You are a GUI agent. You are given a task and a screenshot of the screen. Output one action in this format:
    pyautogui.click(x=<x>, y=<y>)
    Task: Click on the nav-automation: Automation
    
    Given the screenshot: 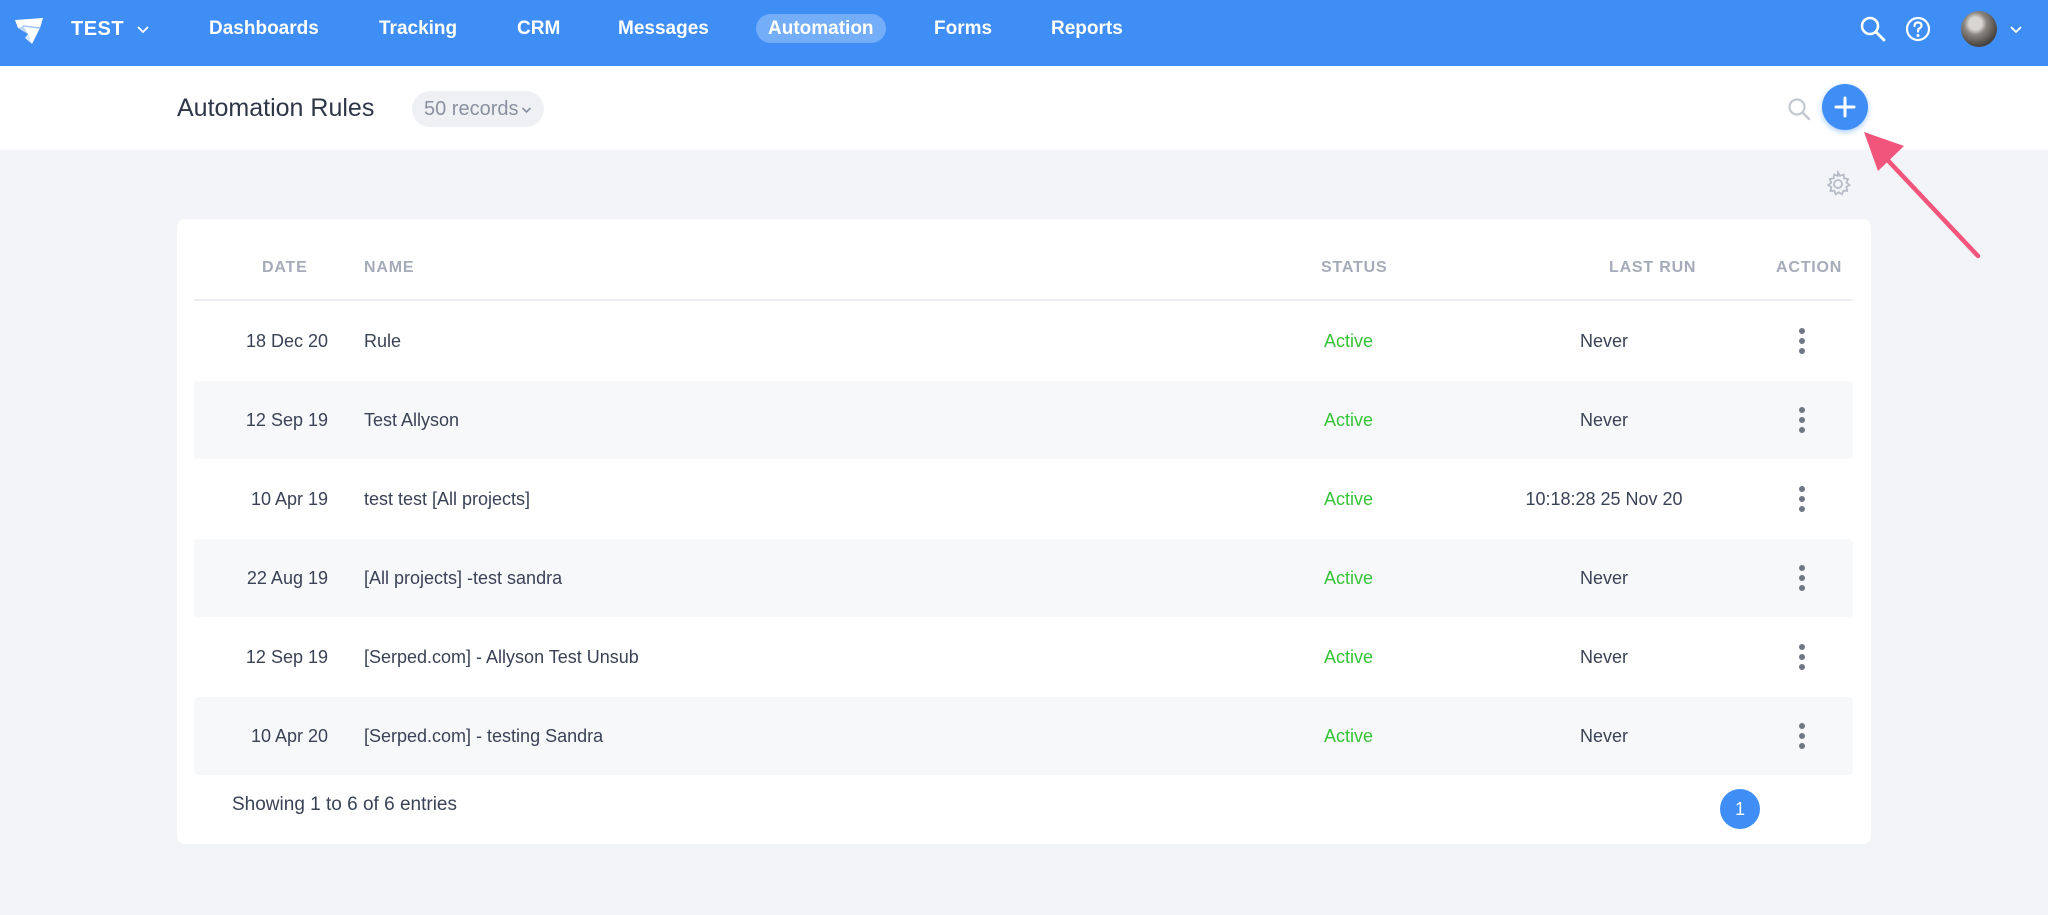 What is the action you would take?
    pyautogui.click(x=821, y=28)
    